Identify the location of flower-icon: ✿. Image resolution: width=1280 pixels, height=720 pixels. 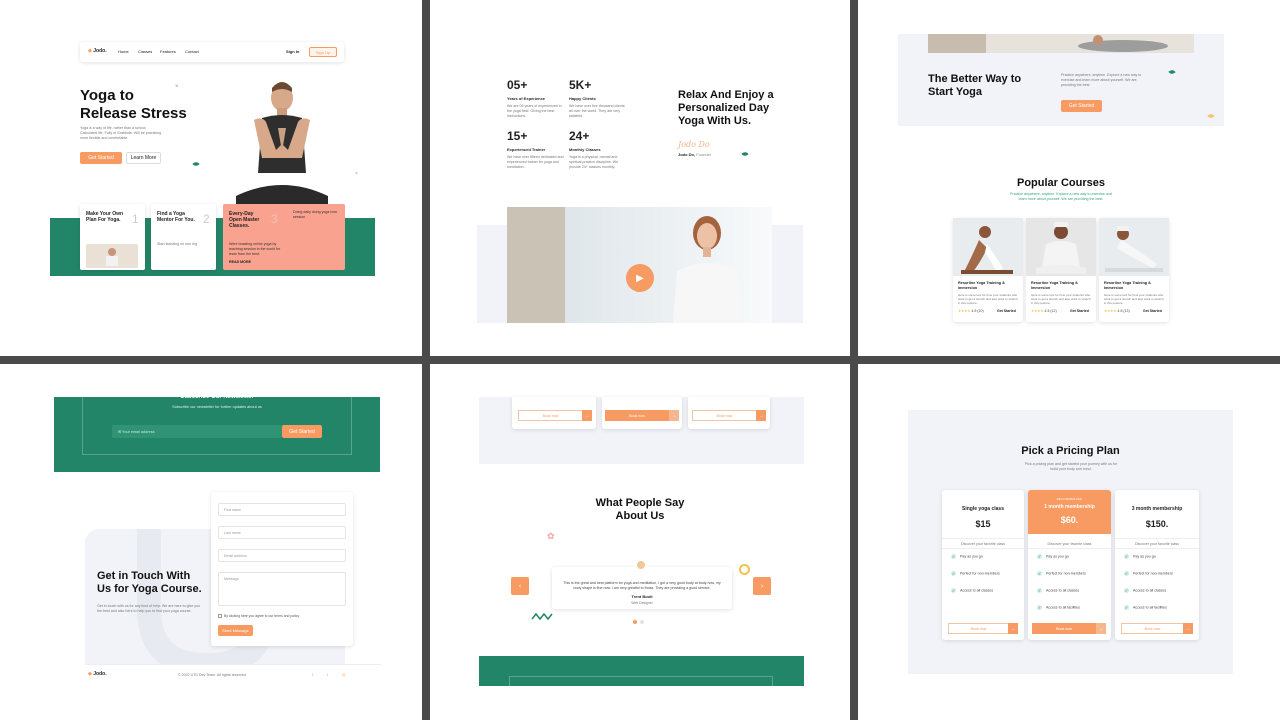
(551, 536).